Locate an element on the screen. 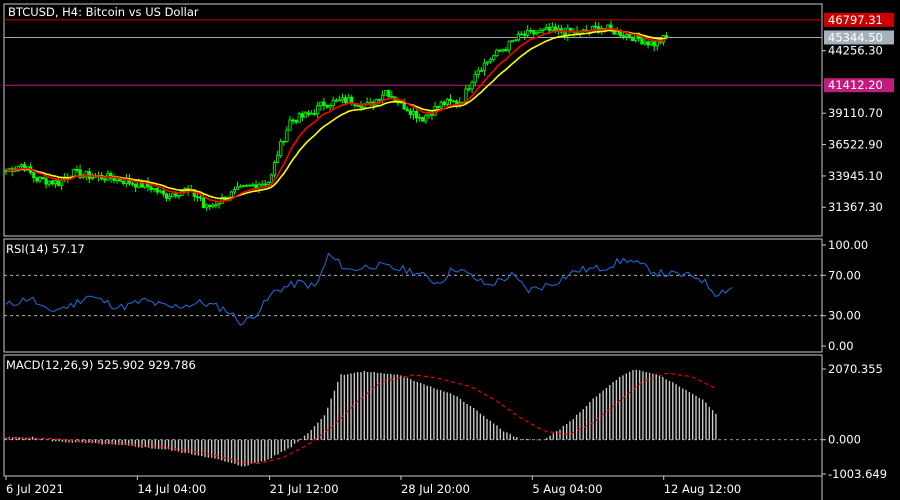 Image resolution: width=900 pixels, height=500 pixels. y-tick-label: 30.00 is located at coordinates (844, 316).